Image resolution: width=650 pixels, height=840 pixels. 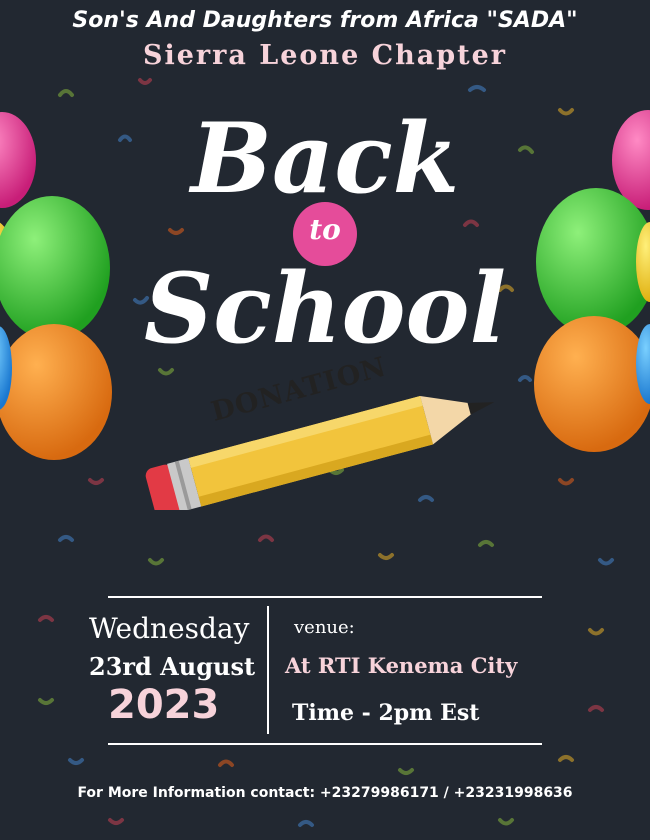 What do you see at coordinates (164, 705) in the screenshot?
I see `event-year: 2023` at bounding box center [164, 705].